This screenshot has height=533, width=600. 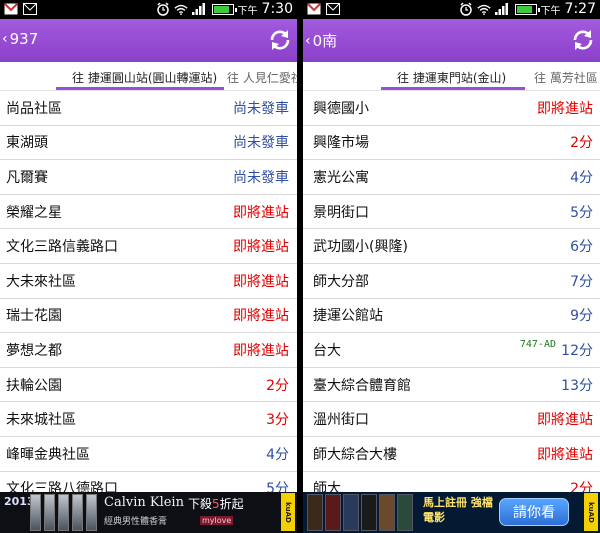 What do you see at coordinates (451, 77) in the screenshot?
I see `tab-direction-active: 往 捷運東門站(金山)` at bounding box center [451, 77].